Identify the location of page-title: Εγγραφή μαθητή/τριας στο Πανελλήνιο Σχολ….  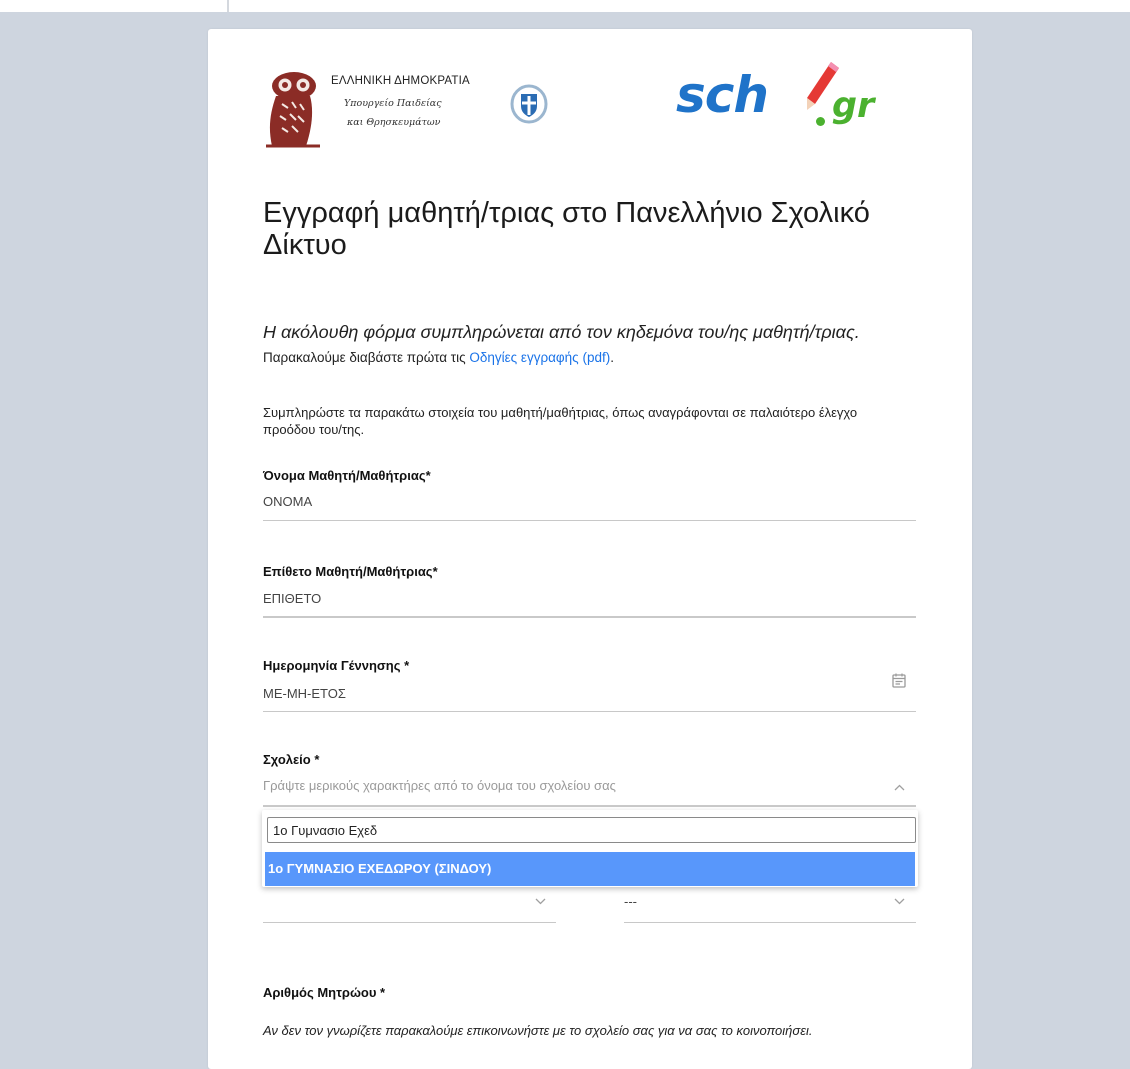
(566, 229).